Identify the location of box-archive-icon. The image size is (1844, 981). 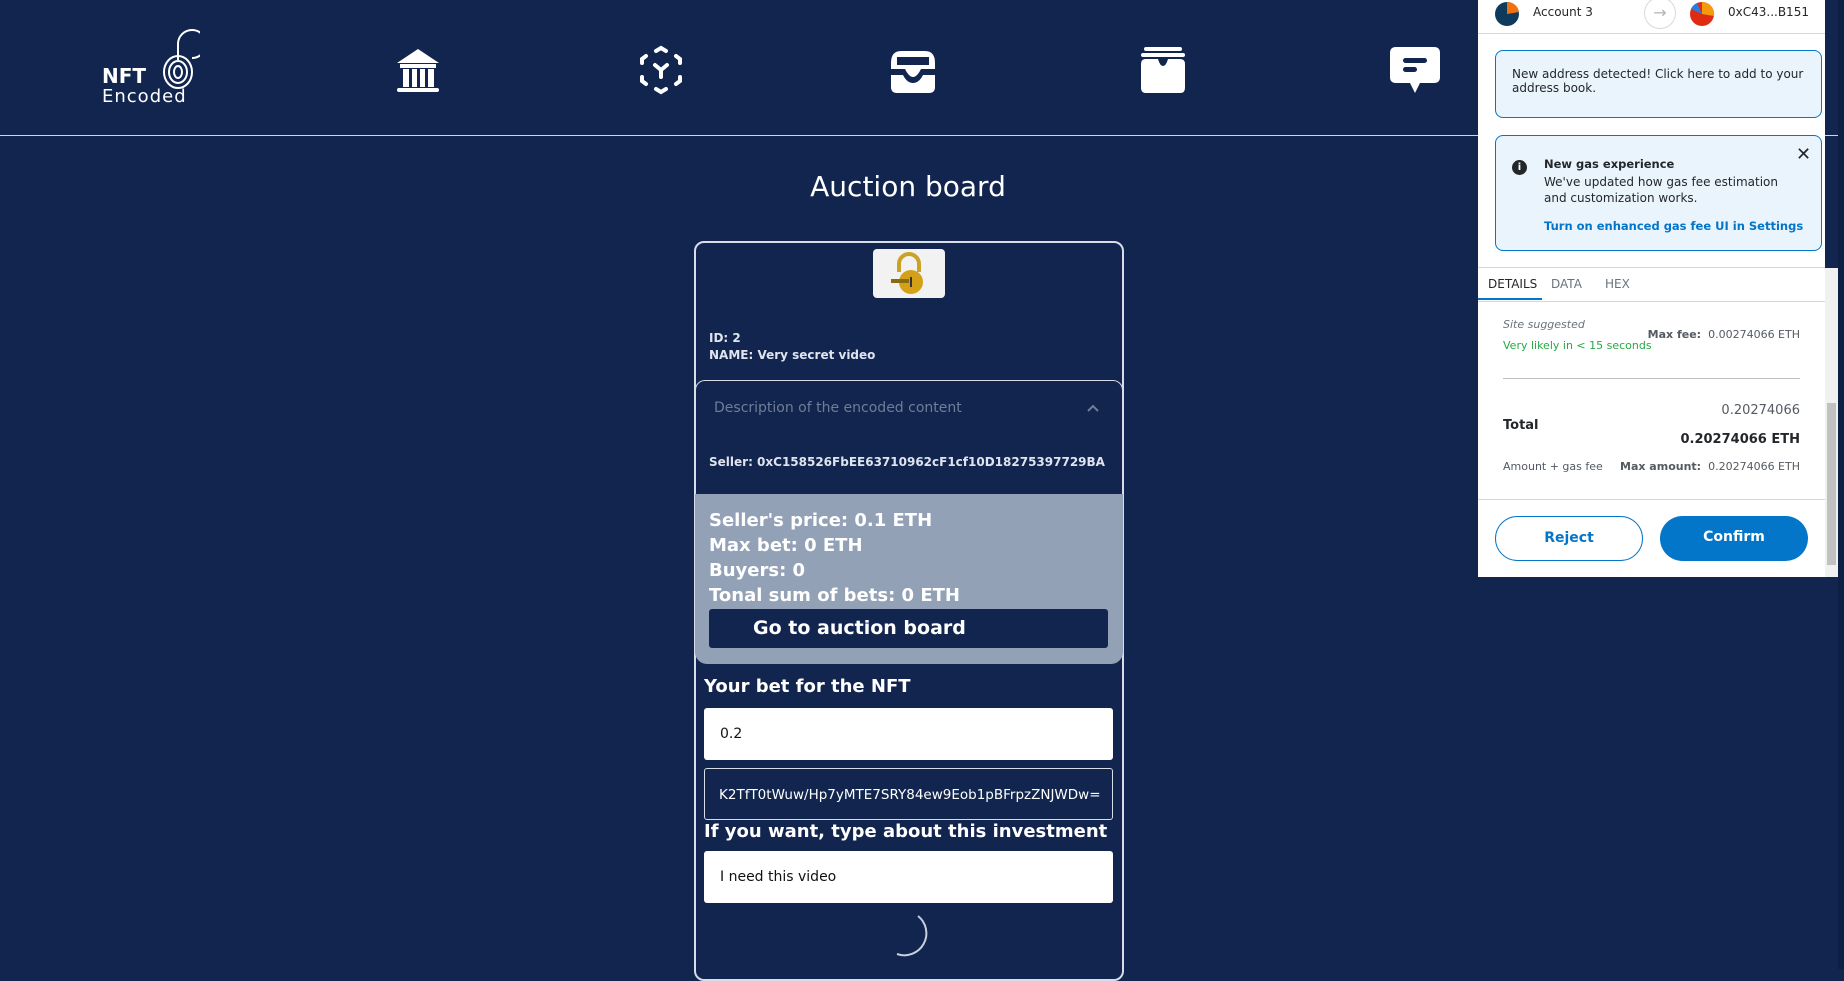
(1163, 70).